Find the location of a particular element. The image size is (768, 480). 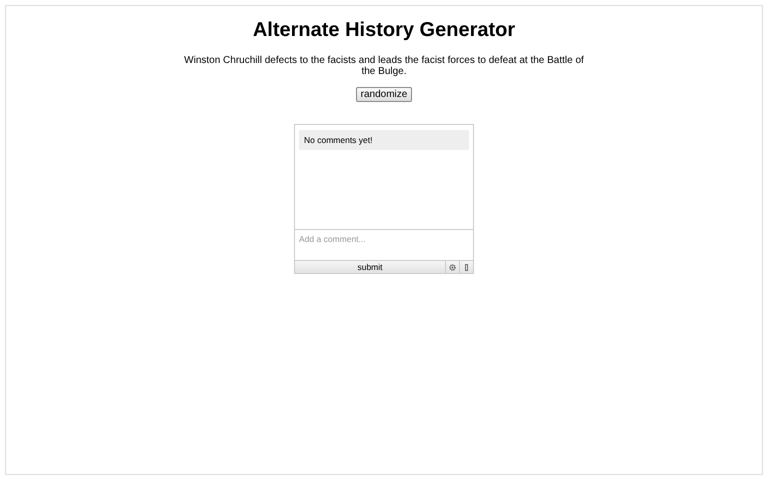

empty-message: No comments yet! is located at coordinates (384, 140).